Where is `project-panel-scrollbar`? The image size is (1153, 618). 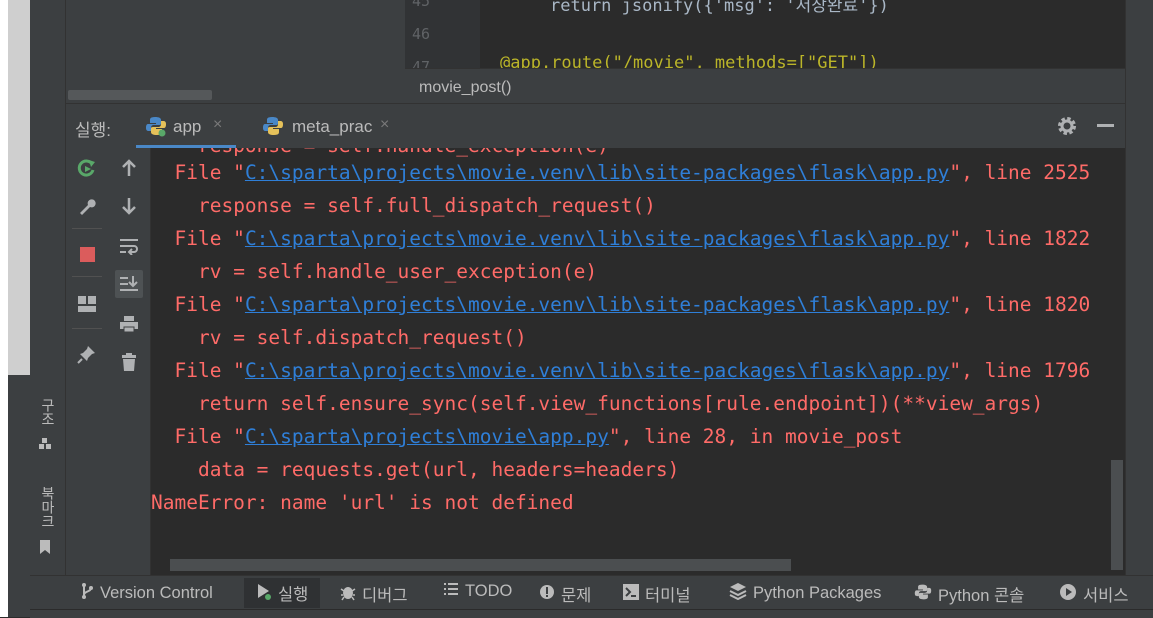 project-panel-scrollbar is located at coordinates (140, 95).